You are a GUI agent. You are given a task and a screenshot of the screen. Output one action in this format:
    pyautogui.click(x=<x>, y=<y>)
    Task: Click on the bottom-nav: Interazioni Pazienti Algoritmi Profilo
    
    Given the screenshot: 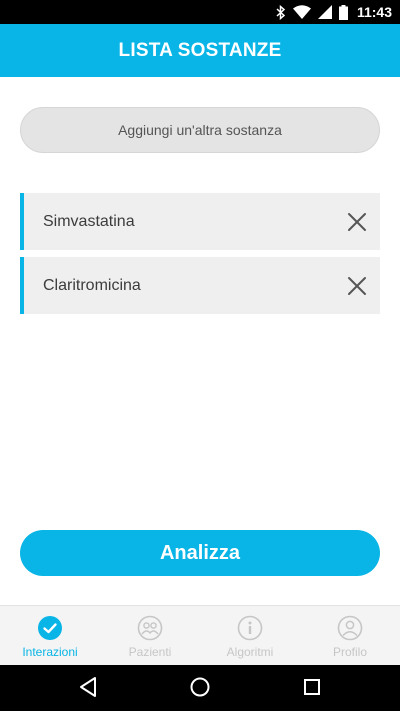 What is the action you would take?
    pyautogui.click(x=200, y=635)
    